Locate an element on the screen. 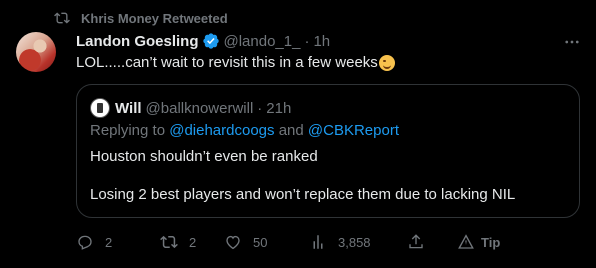 The height and width of the screenshot is (268, 596). replying-to-prefix: Replying to is located at coordinates (128, 130).